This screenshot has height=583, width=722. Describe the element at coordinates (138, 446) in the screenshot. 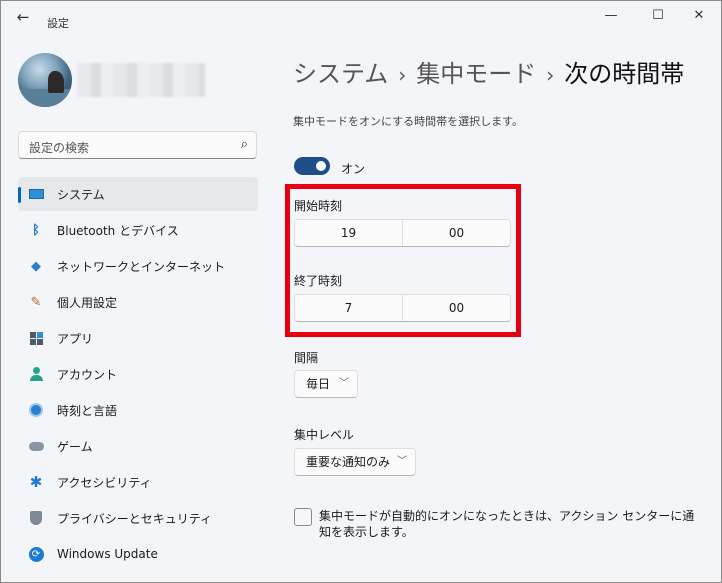

I see `sidebar-item-gaming: ゲーム` at that location.